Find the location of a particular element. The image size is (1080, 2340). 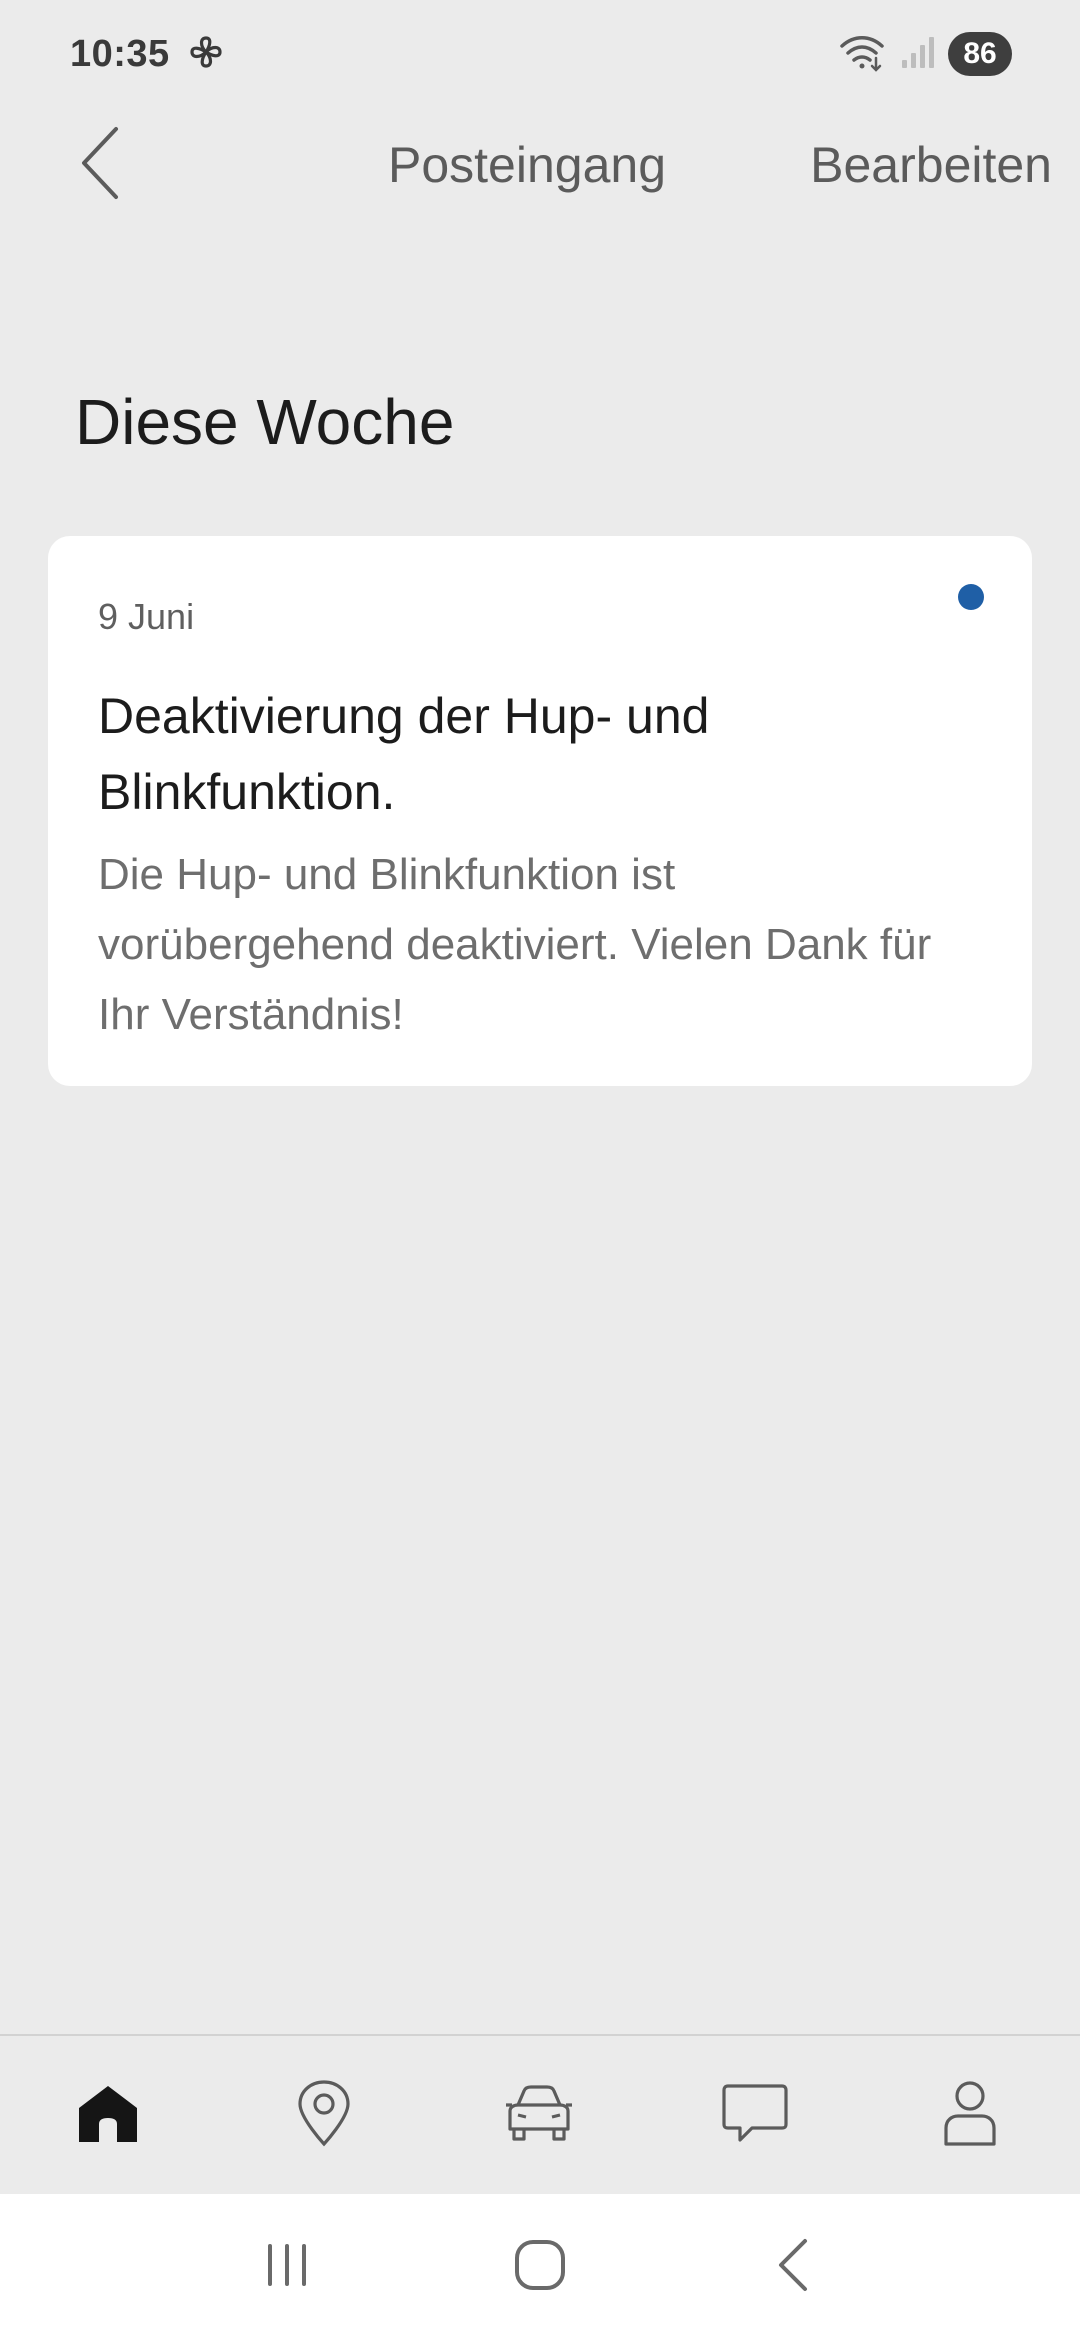

status-bar: 10:35 86 is located at coordinates (540, 54).